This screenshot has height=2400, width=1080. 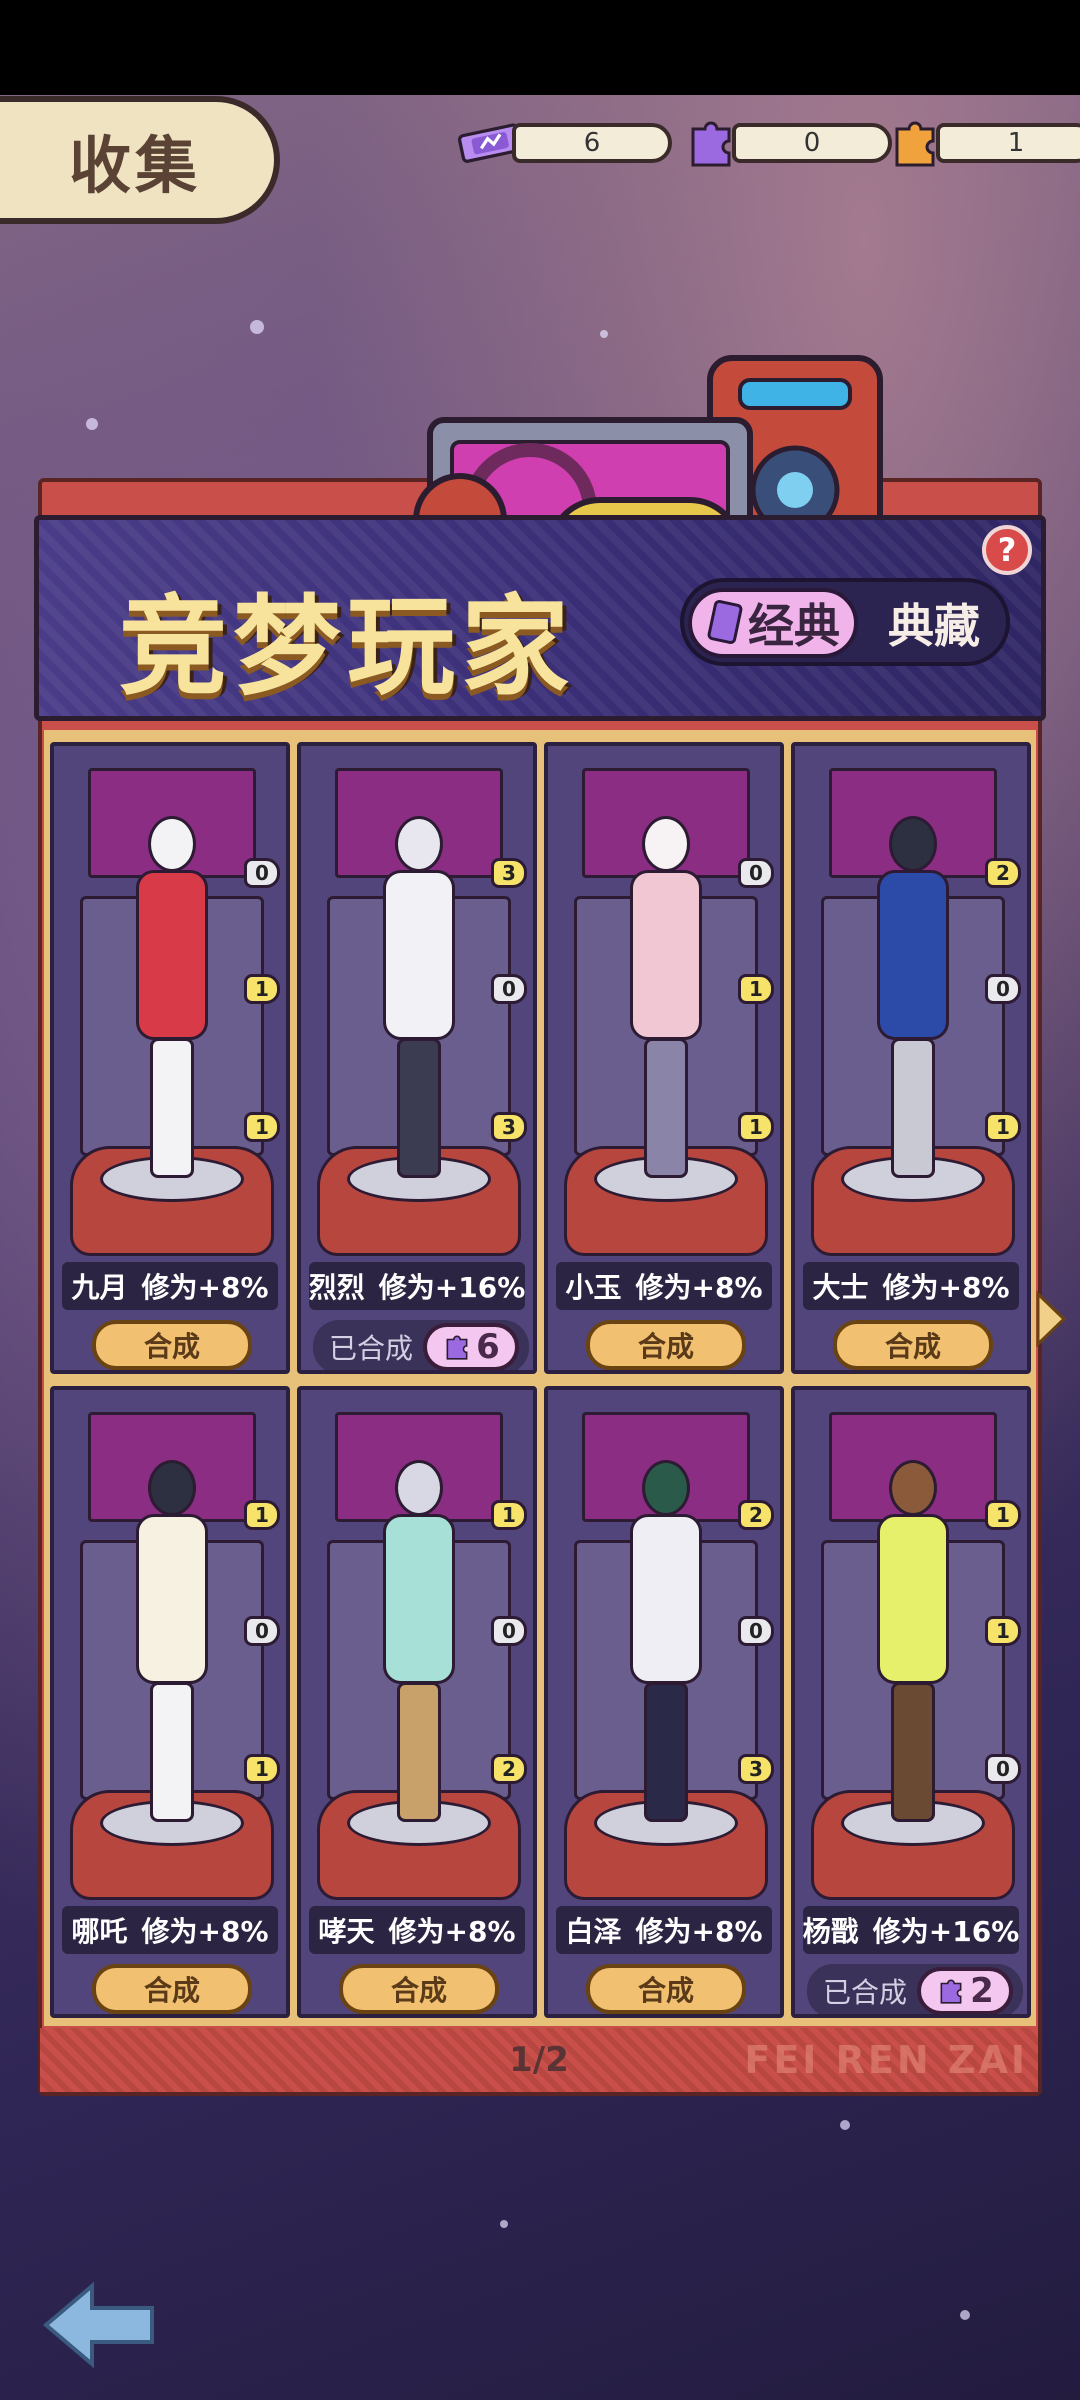 I want to click on next-page-arrow-icon, so click(x=1051, y=1319).